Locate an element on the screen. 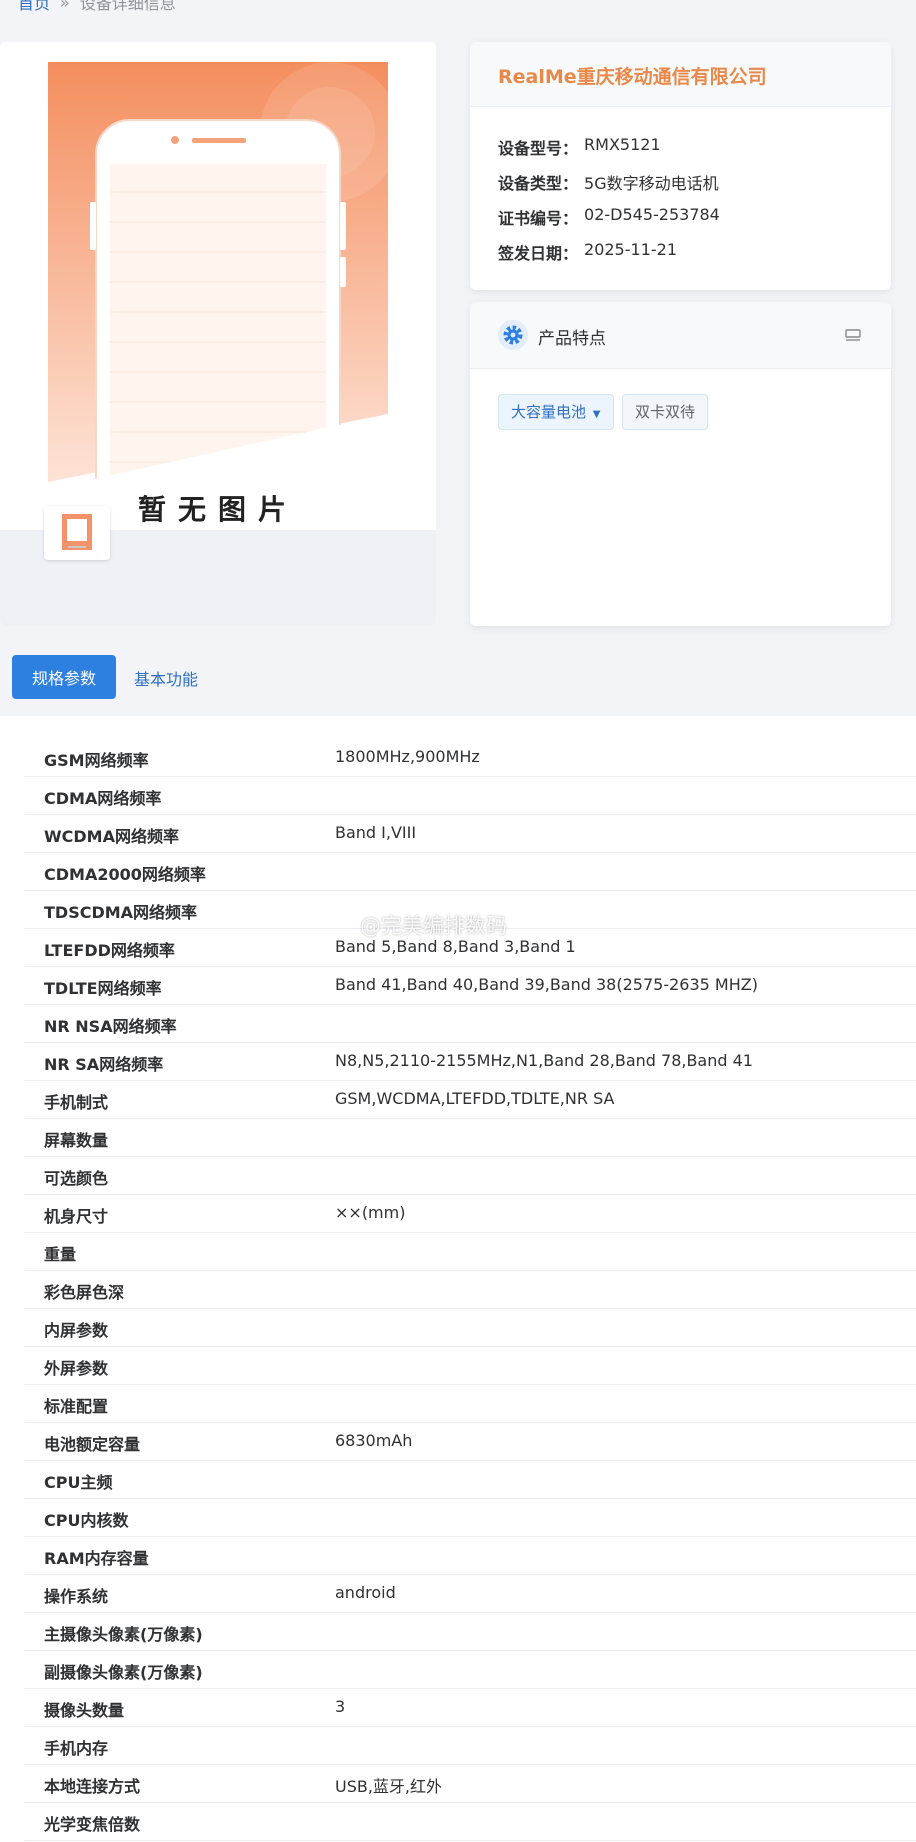 This screenshot has width=916, height=1842. info-label: 签发日期： is located at coordinates (538, 253).